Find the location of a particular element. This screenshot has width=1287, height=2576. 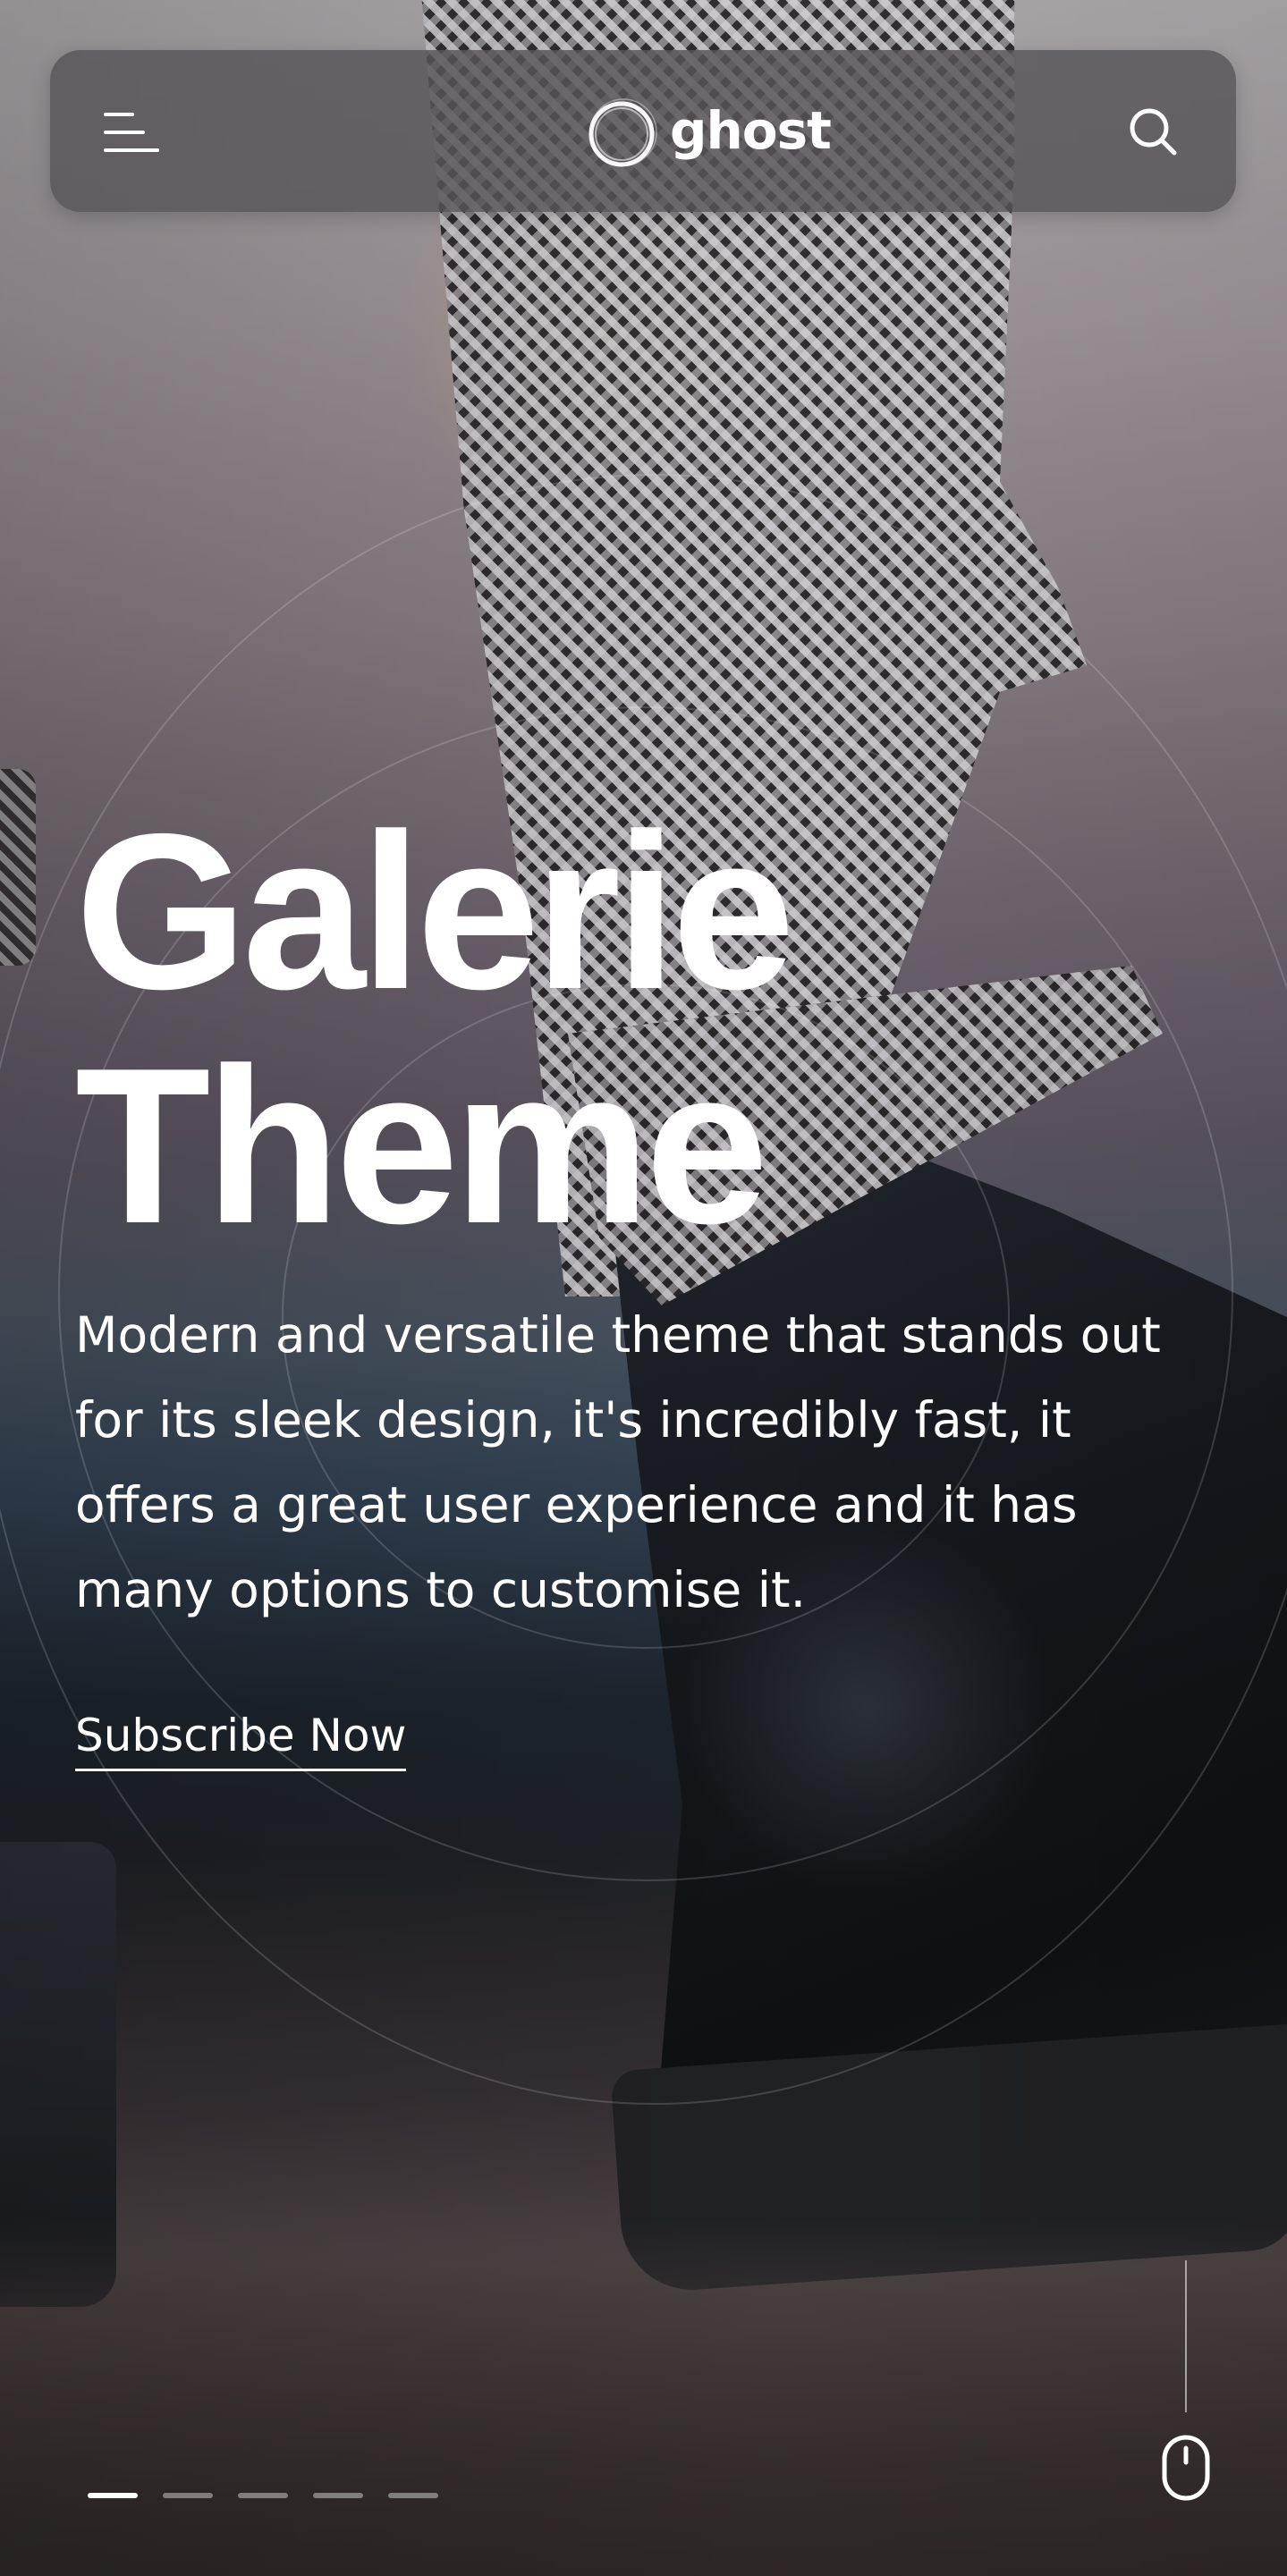

mouse-scroll-icon is located at coordinates (1186, 2468).